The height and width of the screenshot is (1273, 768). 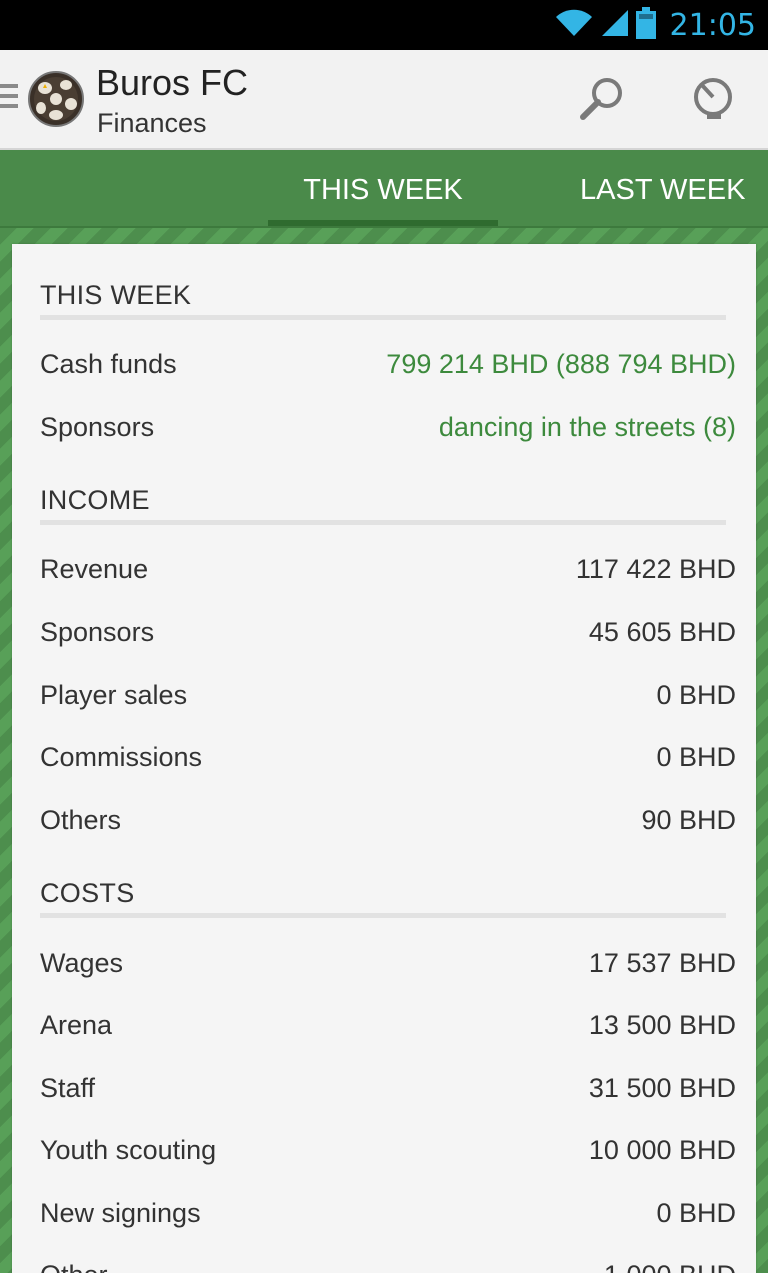 What do you see at coordinates (87, 893) in the screenshot?
I see `section-title-costs: COSTS` at bounding box center [87, 893].